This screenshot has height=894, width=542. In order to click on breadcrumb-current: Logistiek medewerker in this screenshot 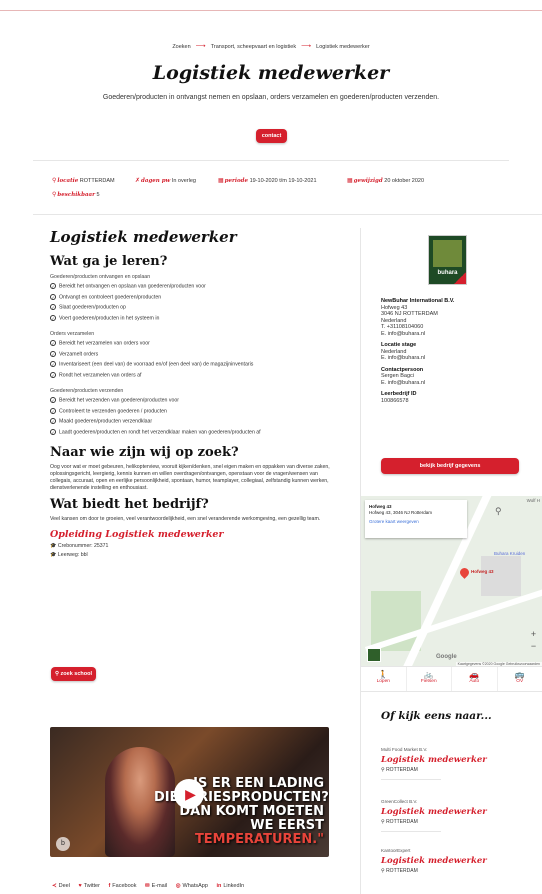, I will do `click(343, 47)`.